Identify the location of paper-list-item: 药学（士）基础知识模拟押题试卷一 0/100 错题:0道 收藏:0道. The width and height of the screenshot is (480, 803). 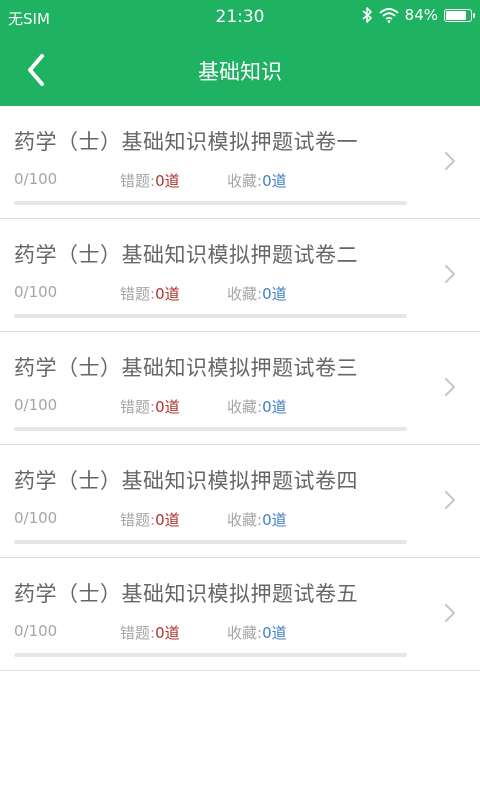
(240, 162).